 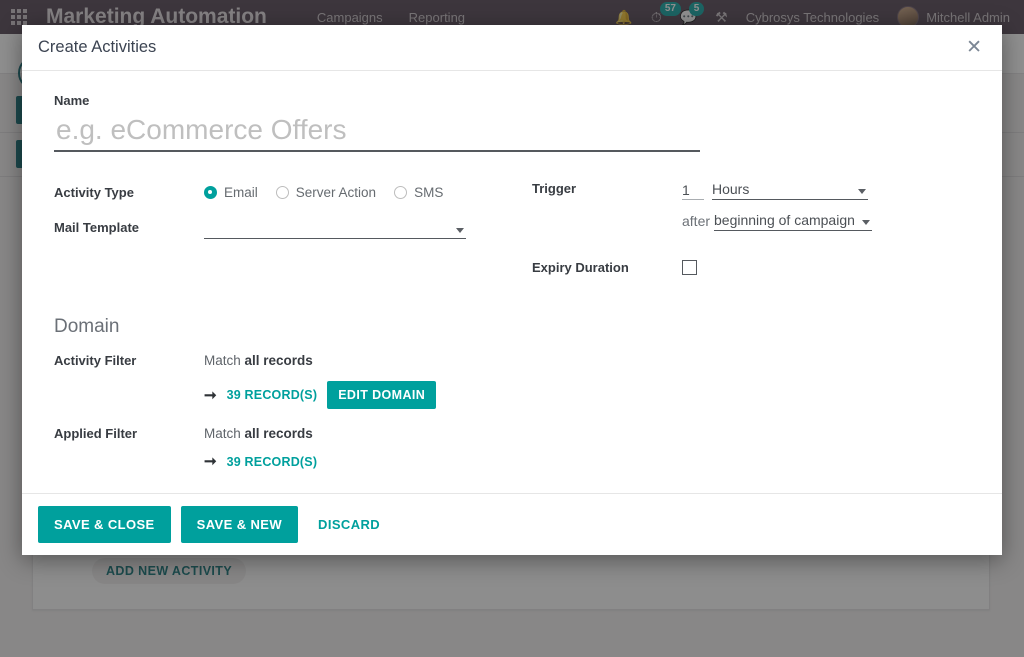 What do you see at coordinates (278, 433) in the screenshot?
I see `applied-filter-match-value: all records` at bounding box center [278, 433].